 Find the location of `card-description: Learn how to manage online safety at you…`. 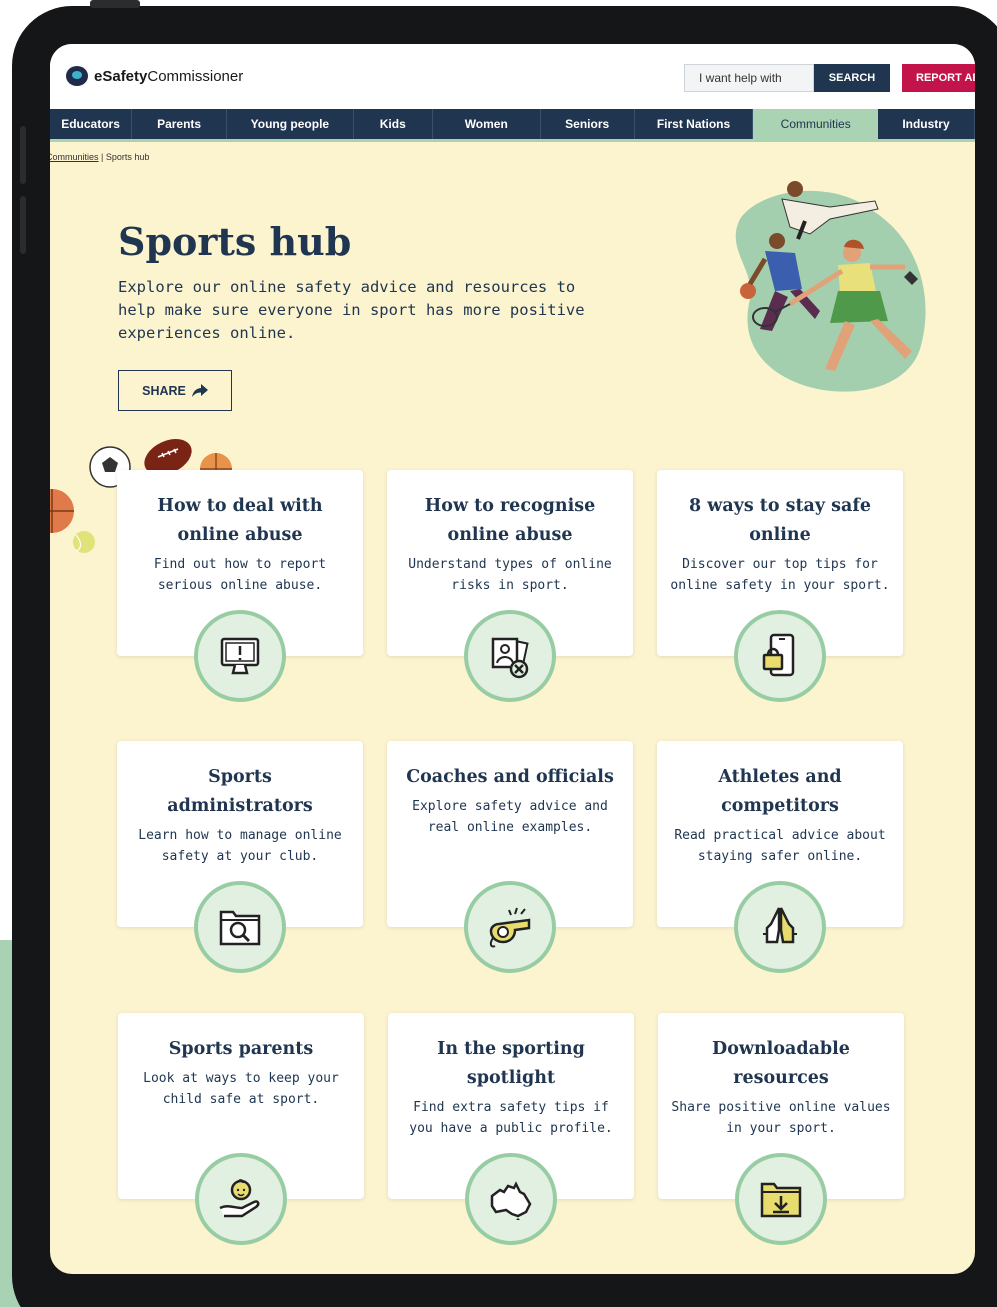

card-description: Learn how to manage online safety at you… is located at coordinates (240, 846).